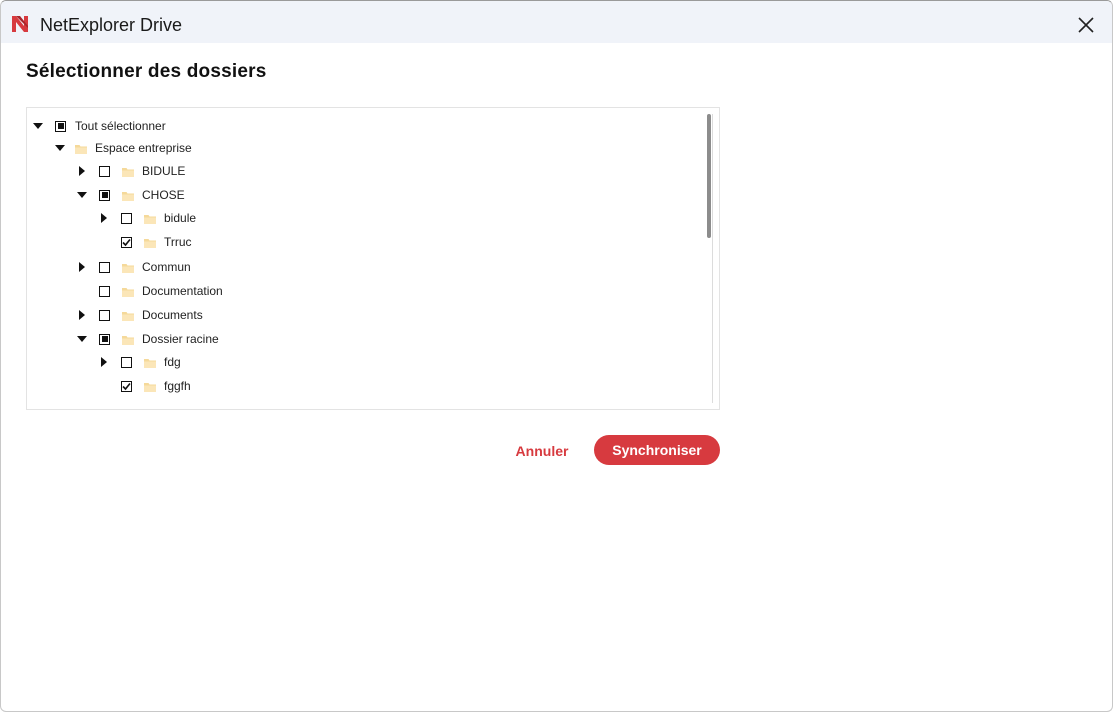 The width and height of the screenshot is (1113, 712). I want to click on tree-item-label: Commun, so click(166, 267).